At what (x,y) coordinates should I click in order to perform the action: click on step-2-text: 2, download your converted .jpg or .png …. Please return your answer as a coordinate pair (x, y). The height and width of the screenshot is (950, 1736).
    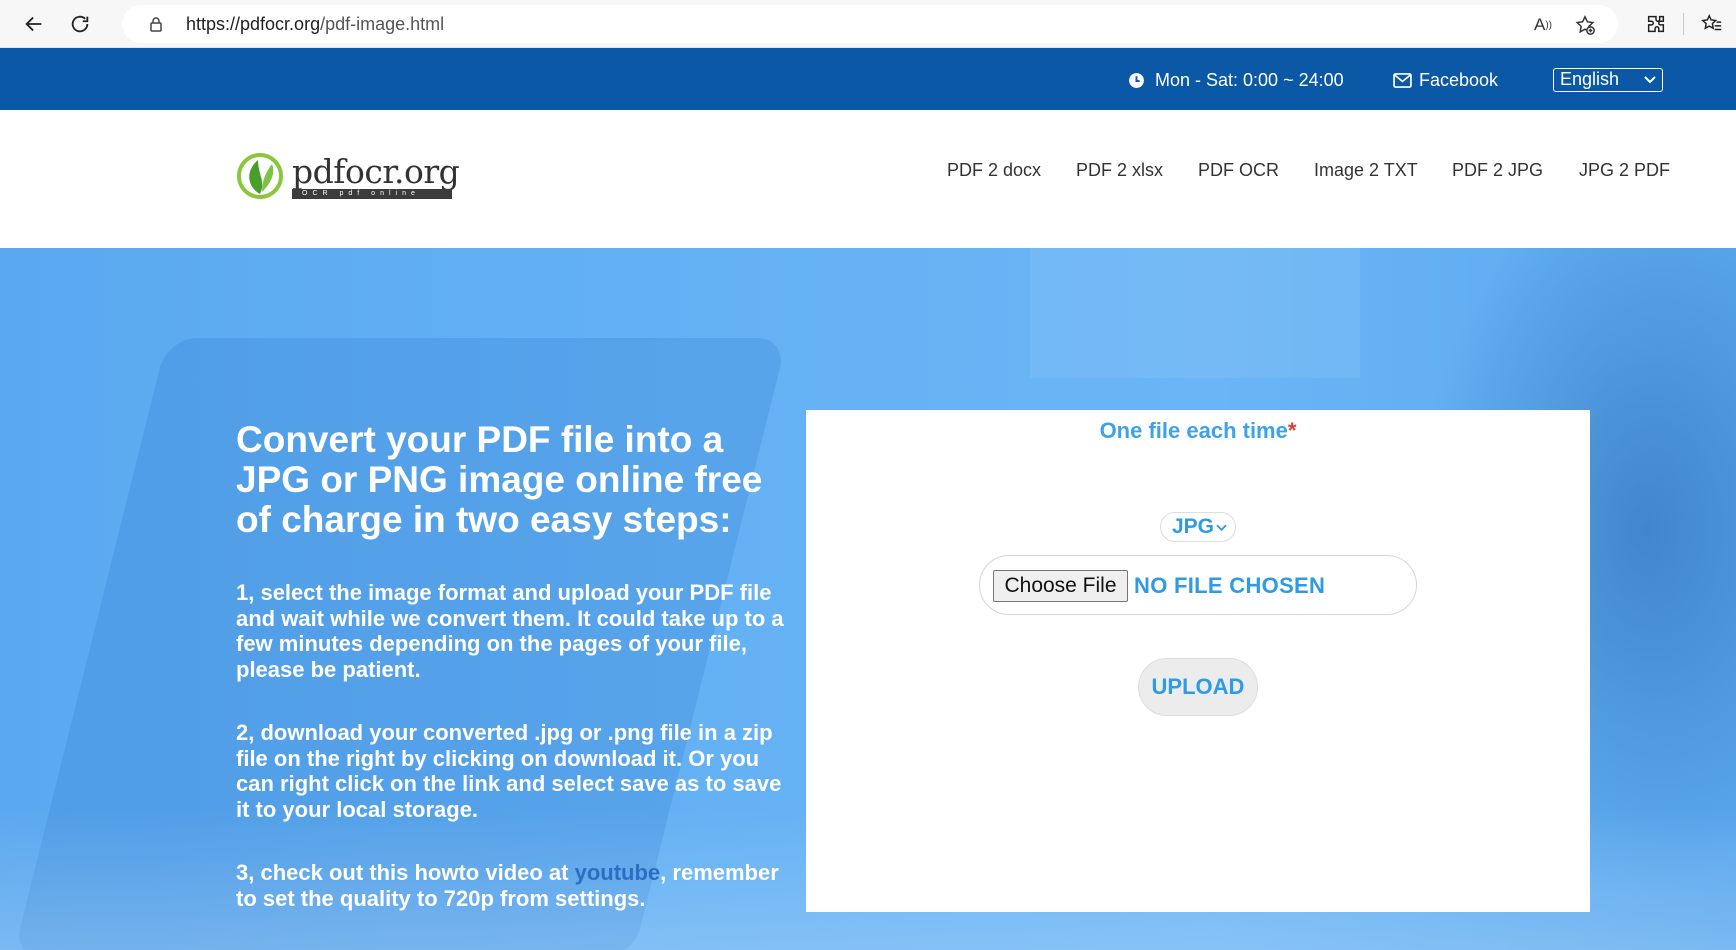
    Looking at the image, I should click on (509, 771).